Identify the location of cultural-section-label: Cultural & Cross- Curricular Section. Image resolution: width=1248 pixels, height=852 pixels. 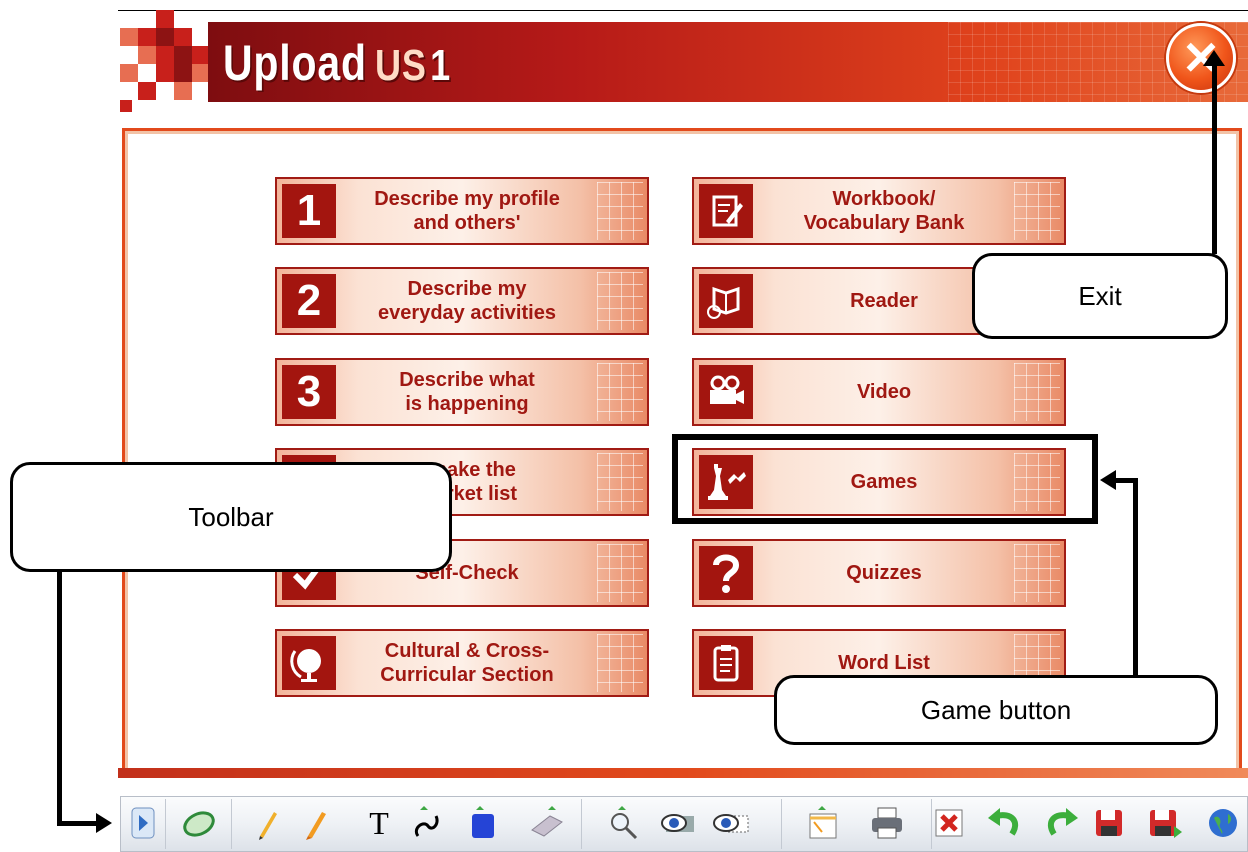
(467, 663).